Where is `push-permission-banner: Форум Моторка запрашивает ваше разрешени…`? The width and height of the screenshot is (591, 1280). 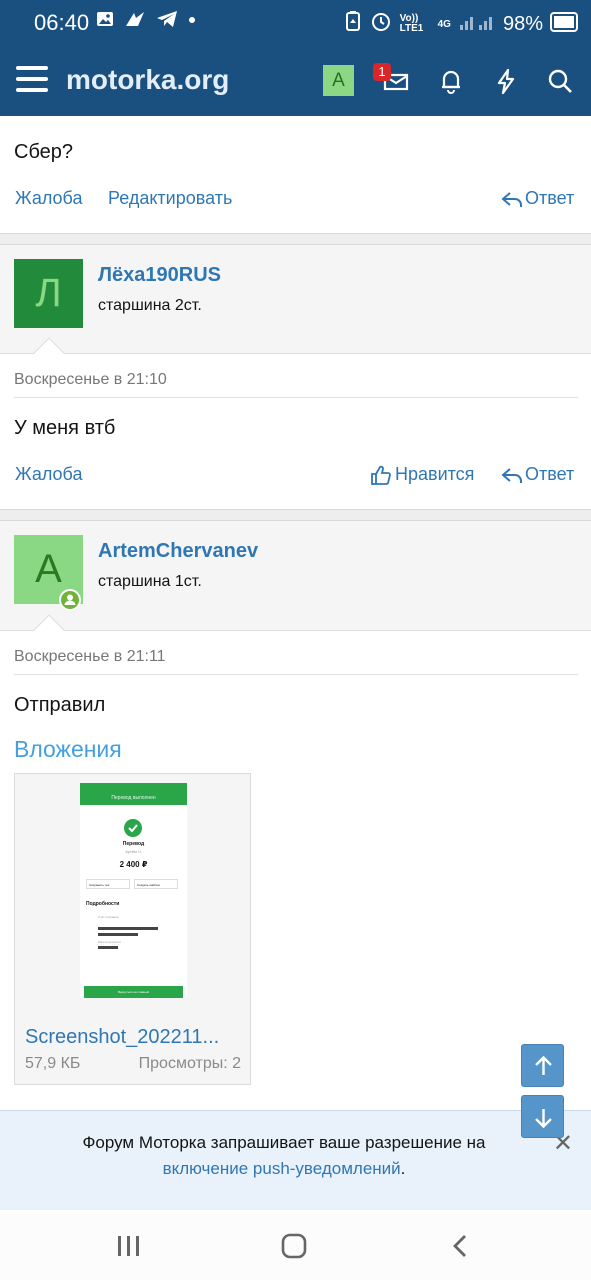 push-permission-banner: Форум Моторка запрашивает ваше разрешени… is located at coordinates (295, 1160).